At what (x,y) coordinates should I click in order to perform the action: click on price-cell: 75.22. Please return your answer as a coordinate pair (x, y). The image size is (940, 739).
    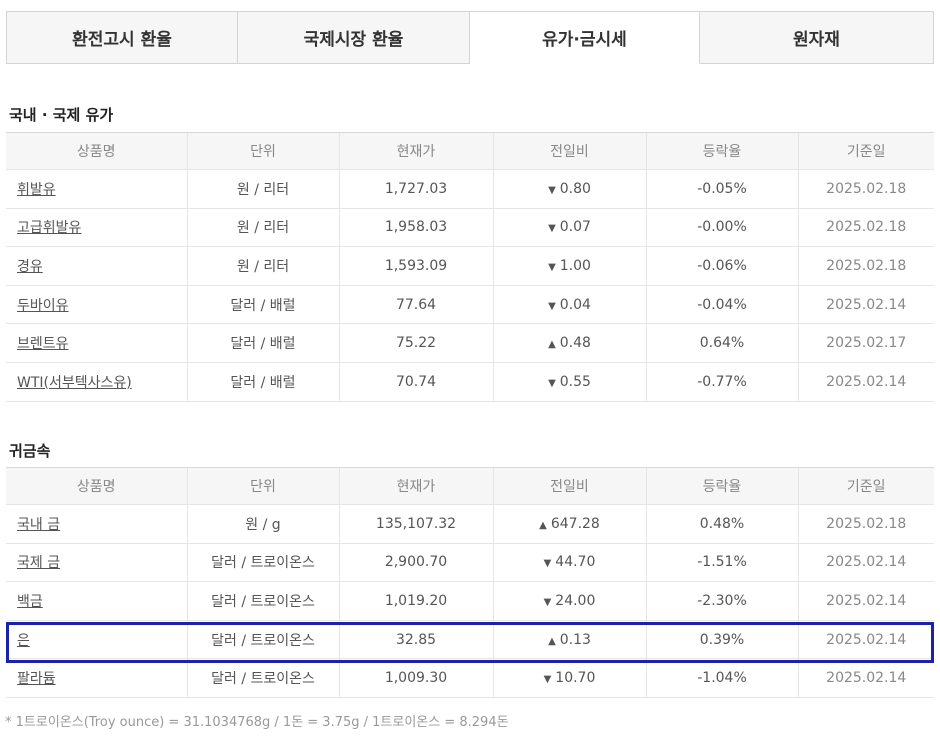
    Looking at the image, I should click on (415, 343).